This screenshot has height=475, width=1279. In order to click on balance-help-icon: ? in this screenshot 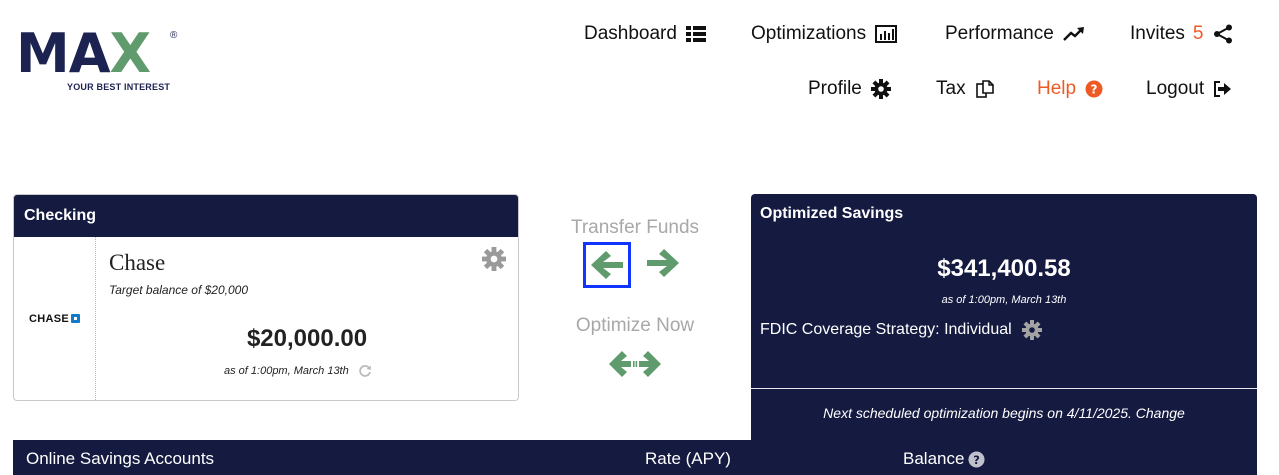, I will do `click(976, 459)`.